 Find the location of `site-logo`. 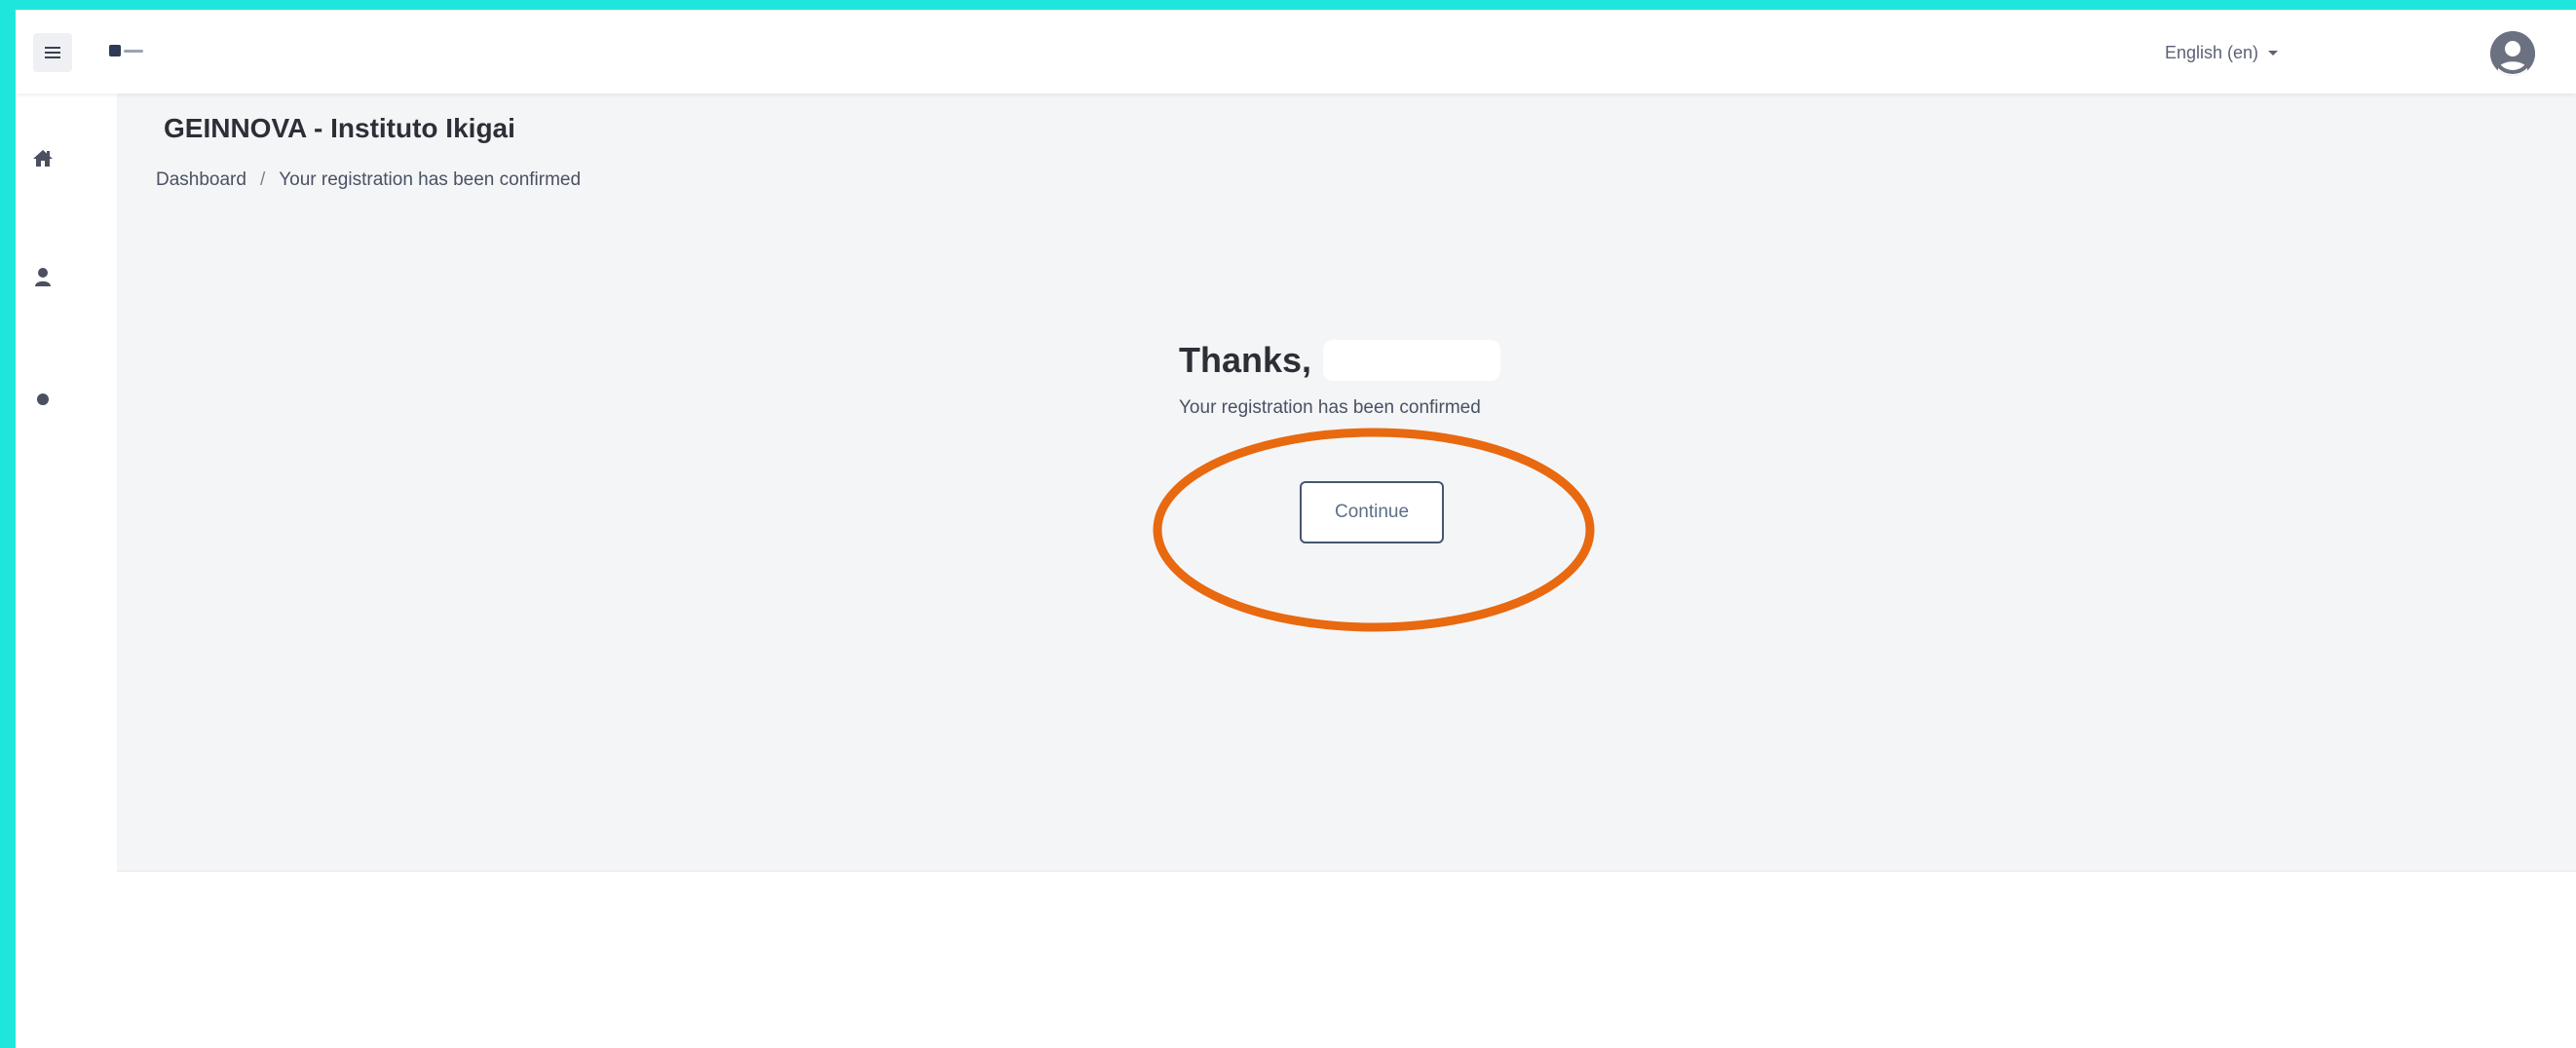

site-logo is located at coordinates (128, 51).